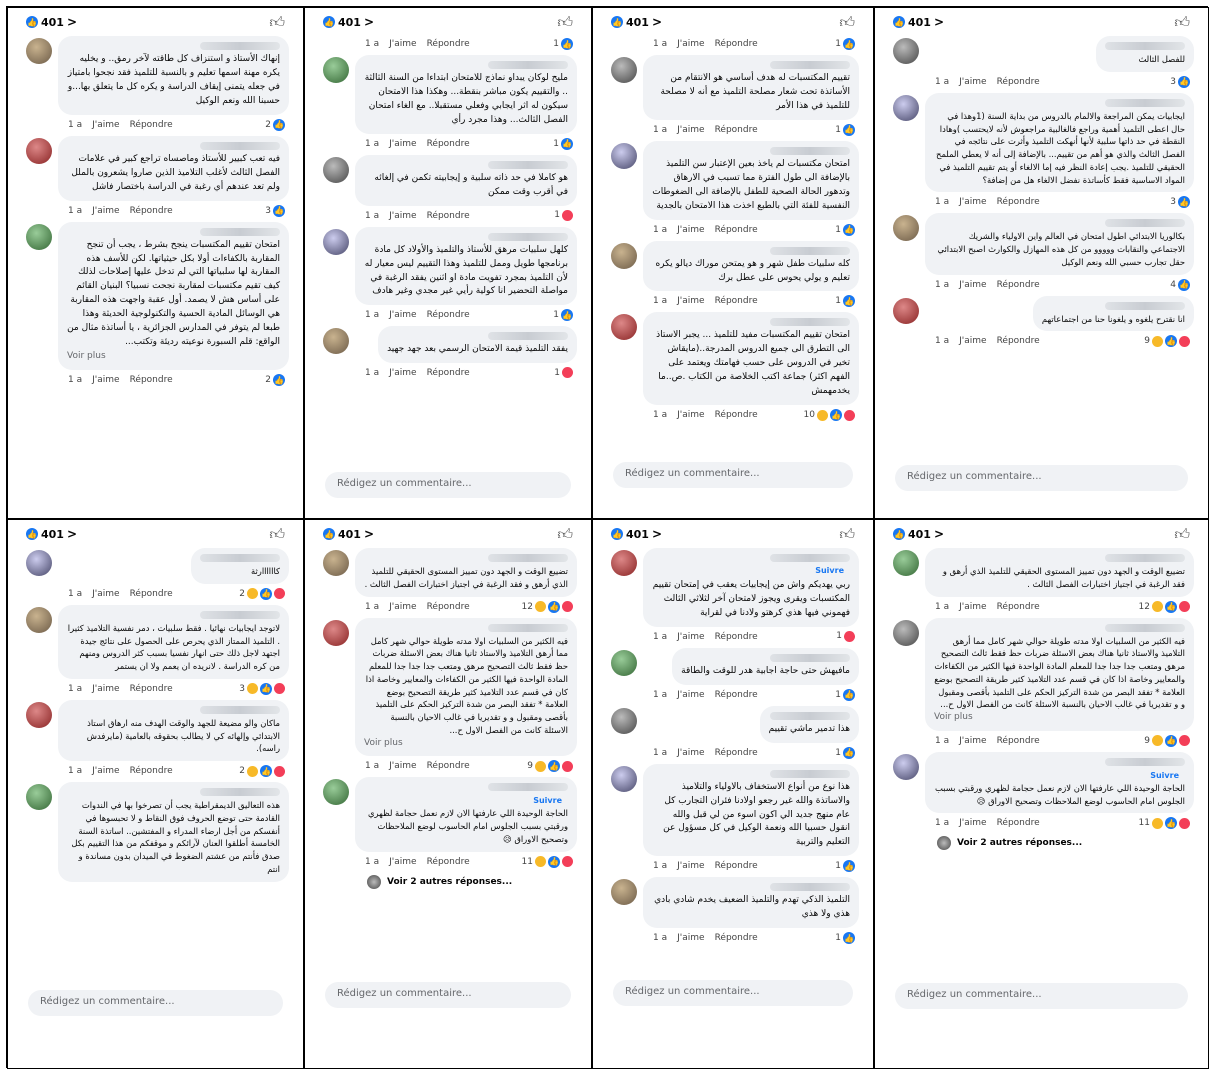  Describe the element at coordinates (1180, 81) in the screenshot. I see `comment-reactions: 3 👍` at that location.